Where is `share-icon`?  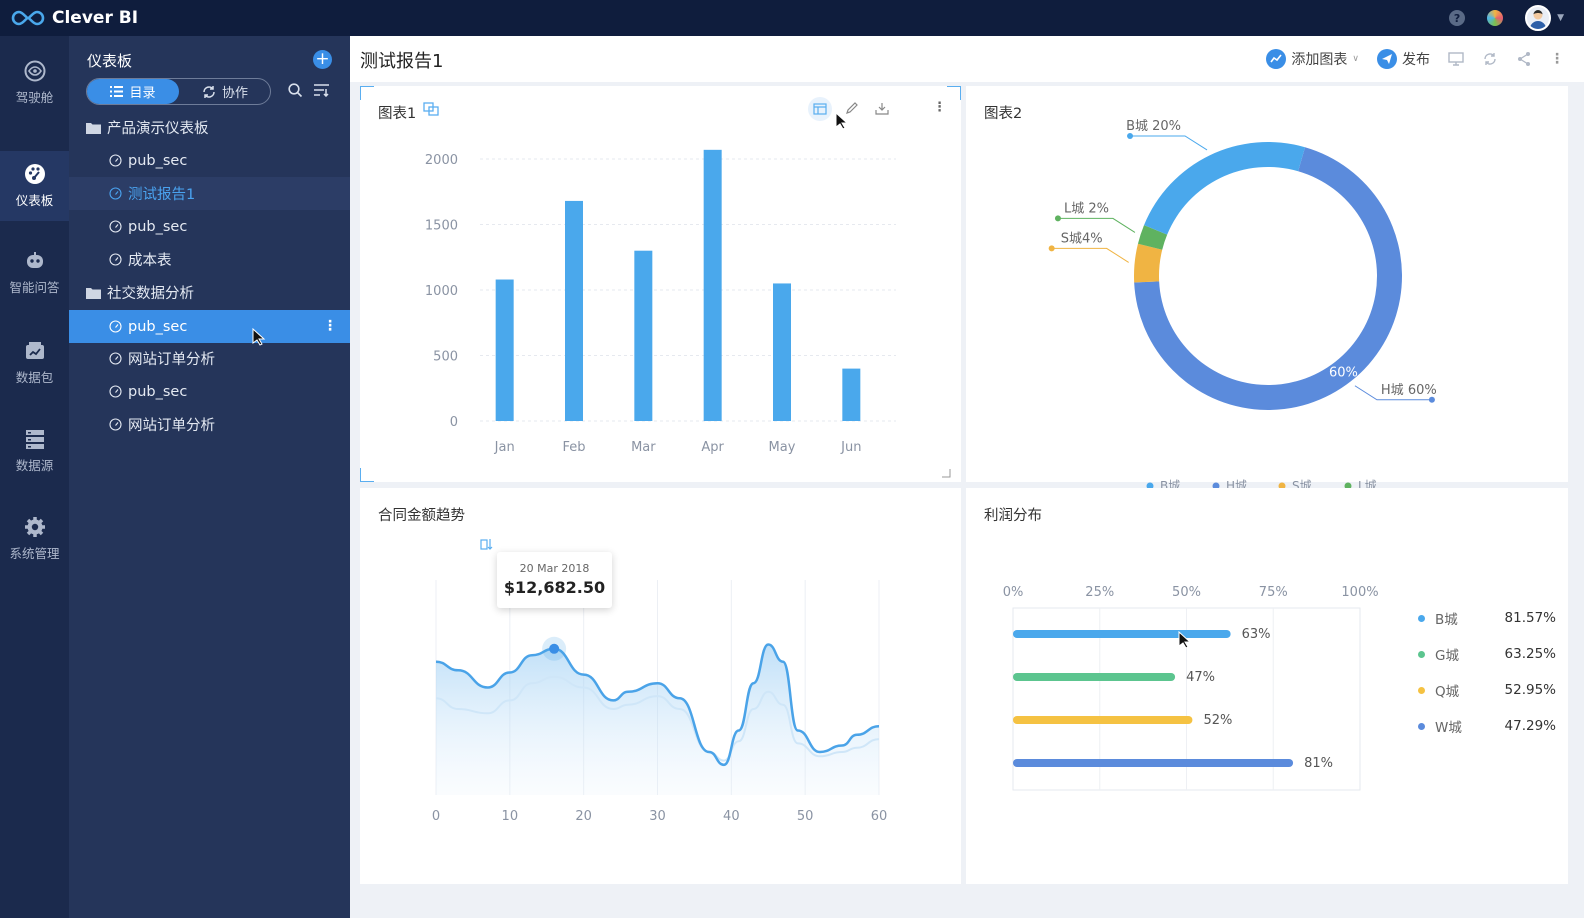 share-icon is located at coordinates (1524, 59).